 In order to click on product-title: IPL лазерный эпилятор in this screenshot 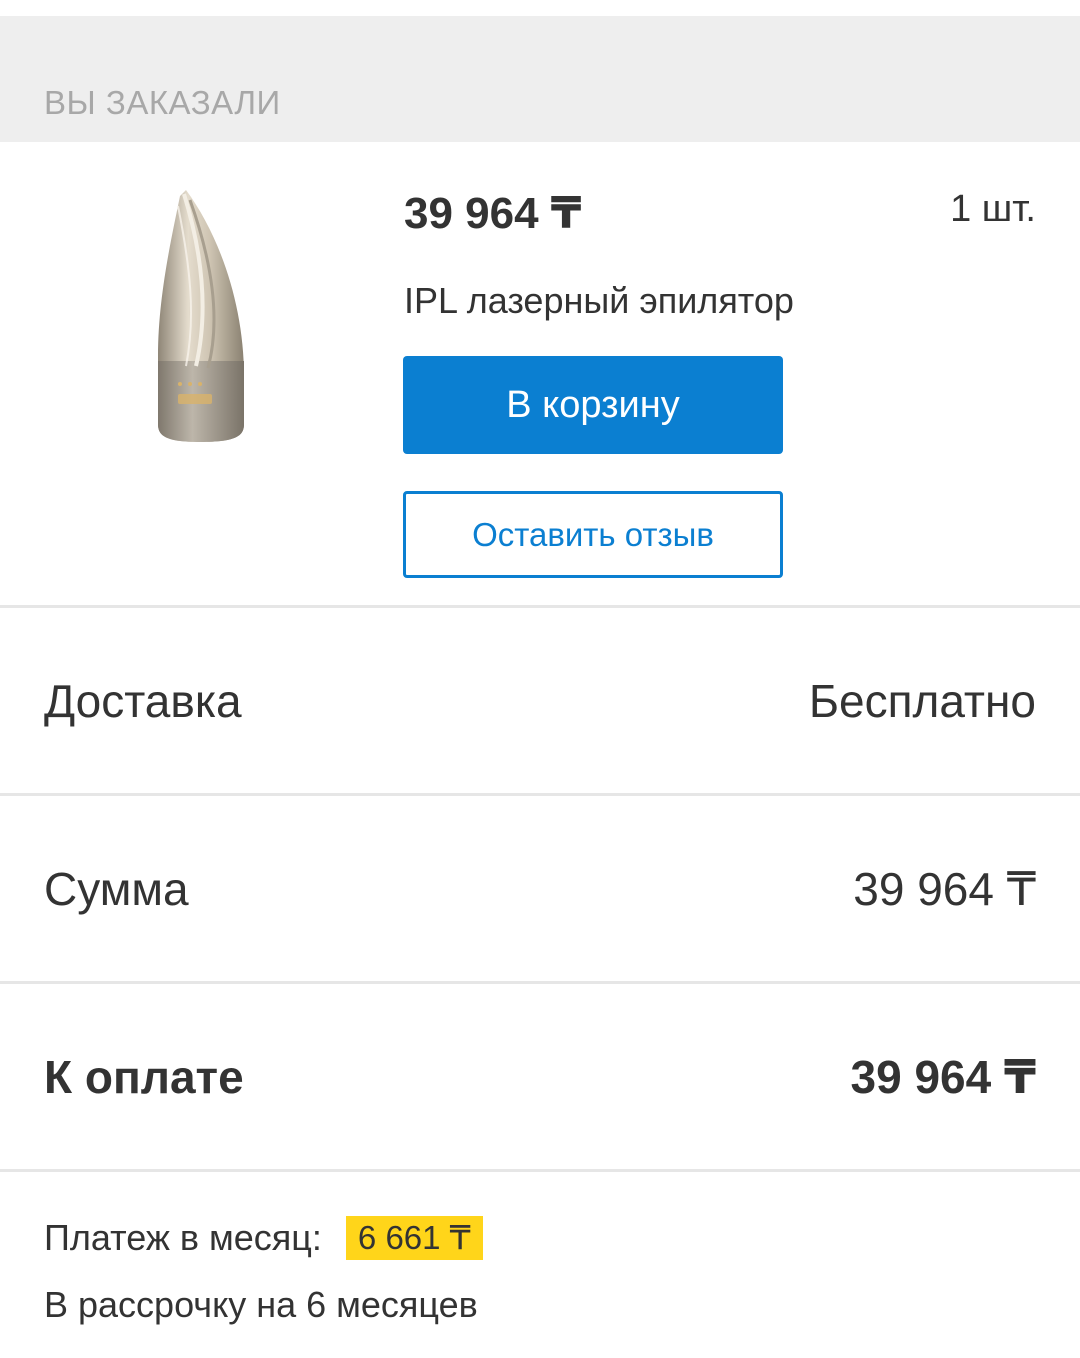, I will do `click(599, 301)`.